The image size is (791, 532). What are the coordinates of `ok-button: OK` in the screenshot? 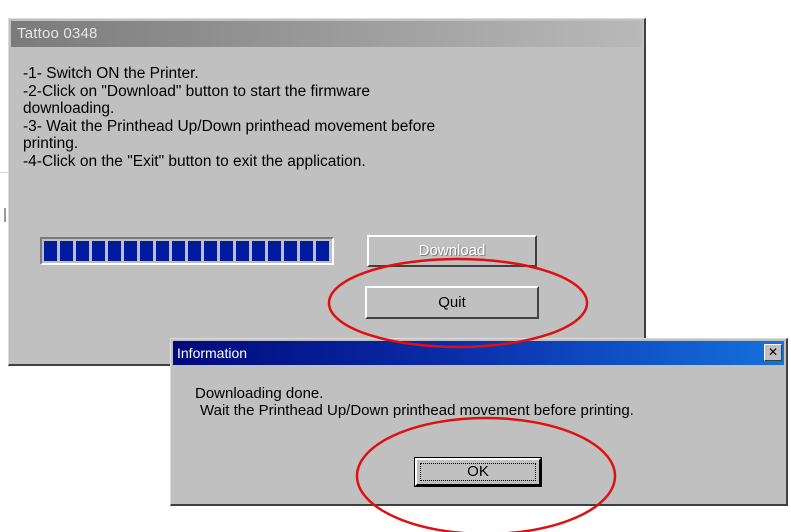 It's located at (478, 472).